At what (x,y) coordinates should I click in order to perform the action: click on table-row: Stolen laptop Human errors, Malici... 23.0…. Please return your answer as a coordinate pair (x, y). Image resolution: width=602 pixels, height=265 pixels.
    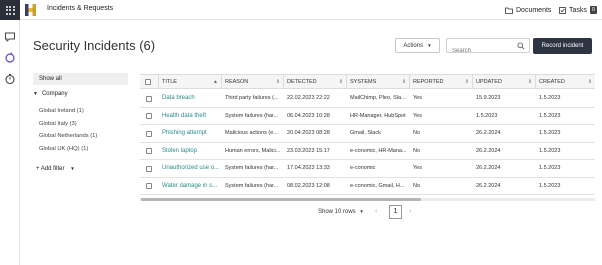
    Looking at the image, I should click on (367, 151).